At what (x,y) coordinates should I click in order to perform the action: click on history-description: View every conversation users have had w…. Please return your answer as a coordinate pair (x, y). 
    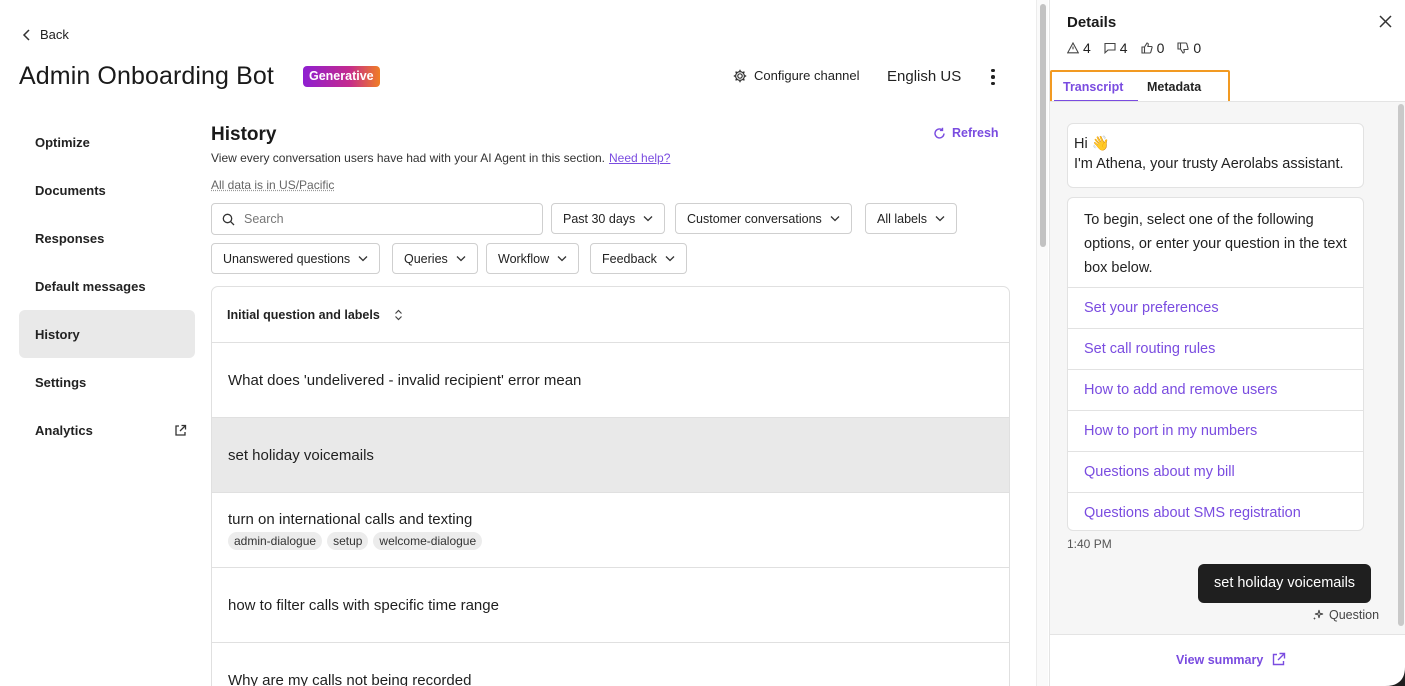
    Looking at the image, I should click on (440, 158).